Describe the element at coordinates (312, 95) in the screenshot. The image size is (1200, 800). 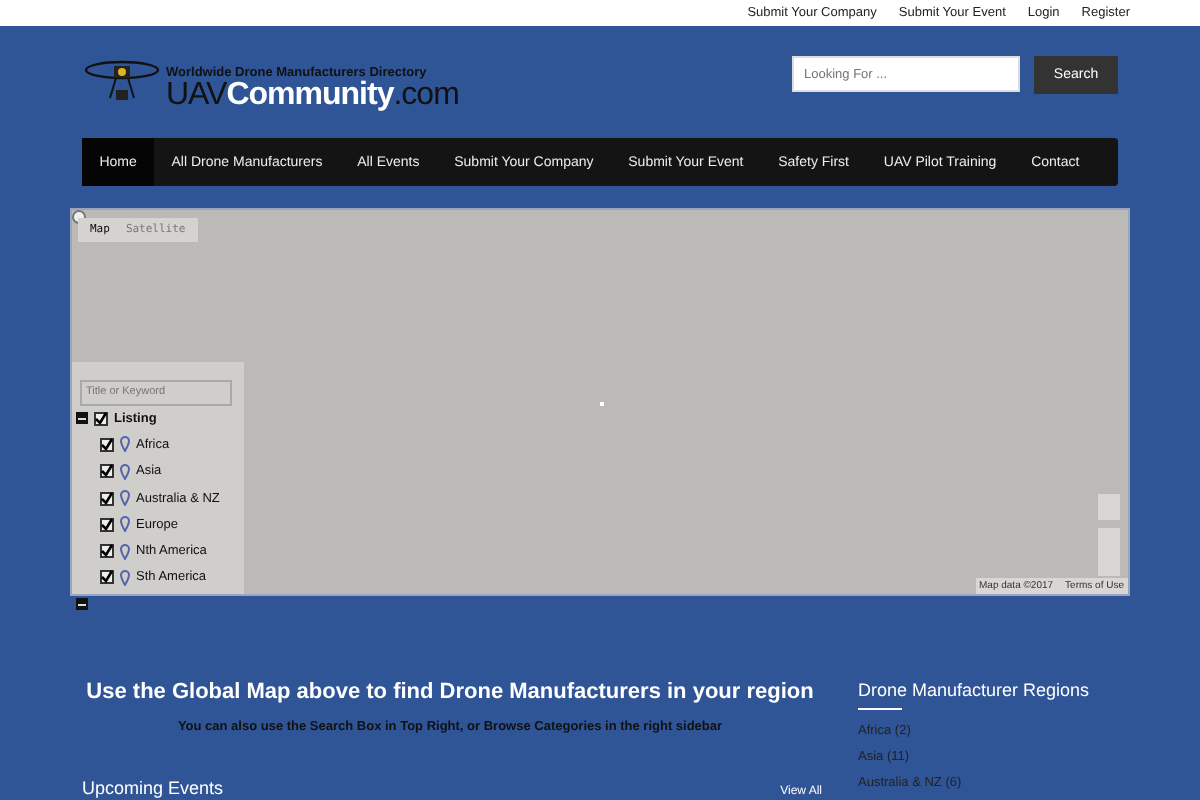
I see `logo-text: UAVCommunity.com` at that location.